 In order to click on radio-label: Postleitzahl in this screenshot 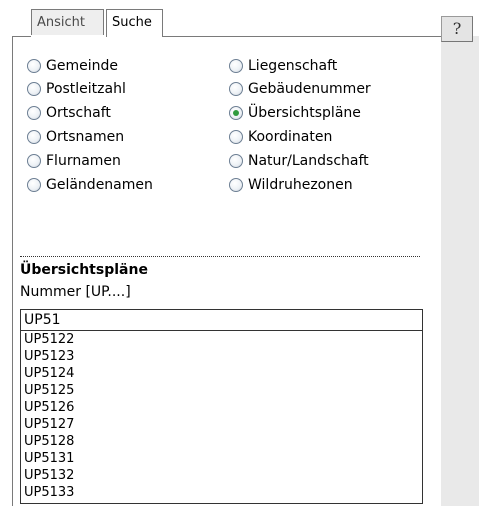, I will do `click(86, 89)`.